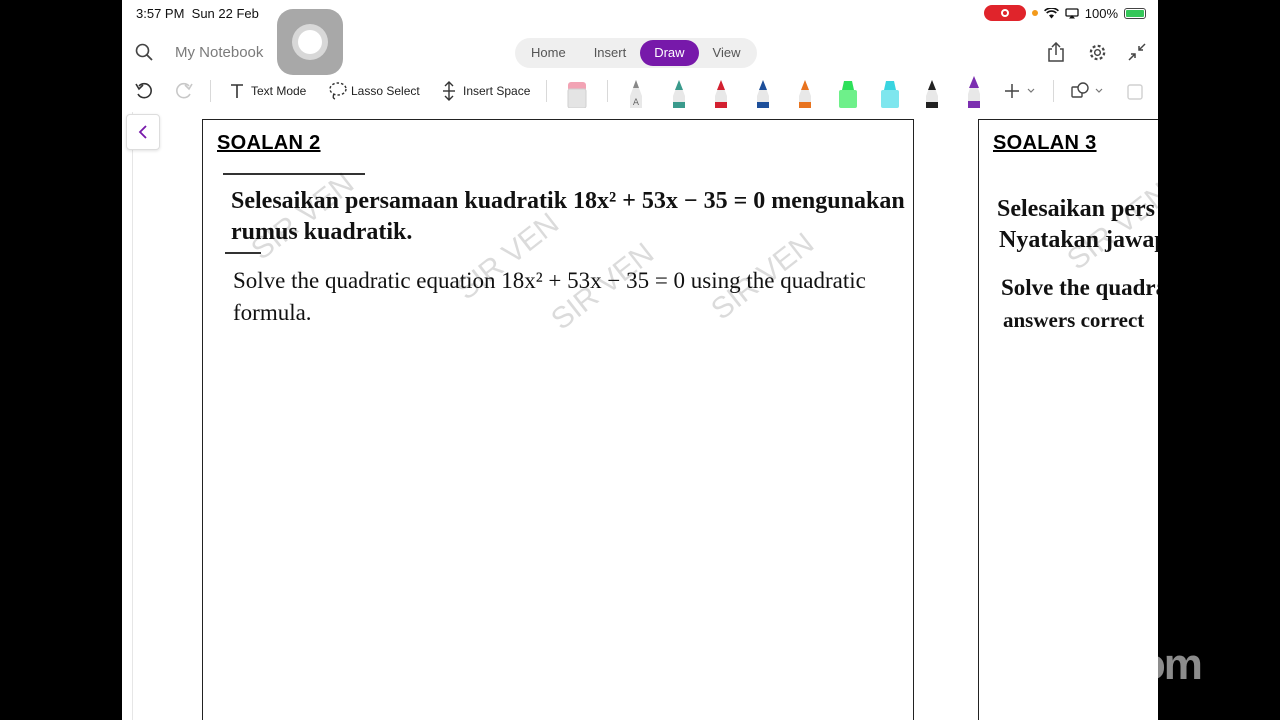 The height and width of the screenshot is (720, 1280). What do you see at coordinates (132, 416) in the screenshot?
I see `margin-line` at bounding box center [132, 416].